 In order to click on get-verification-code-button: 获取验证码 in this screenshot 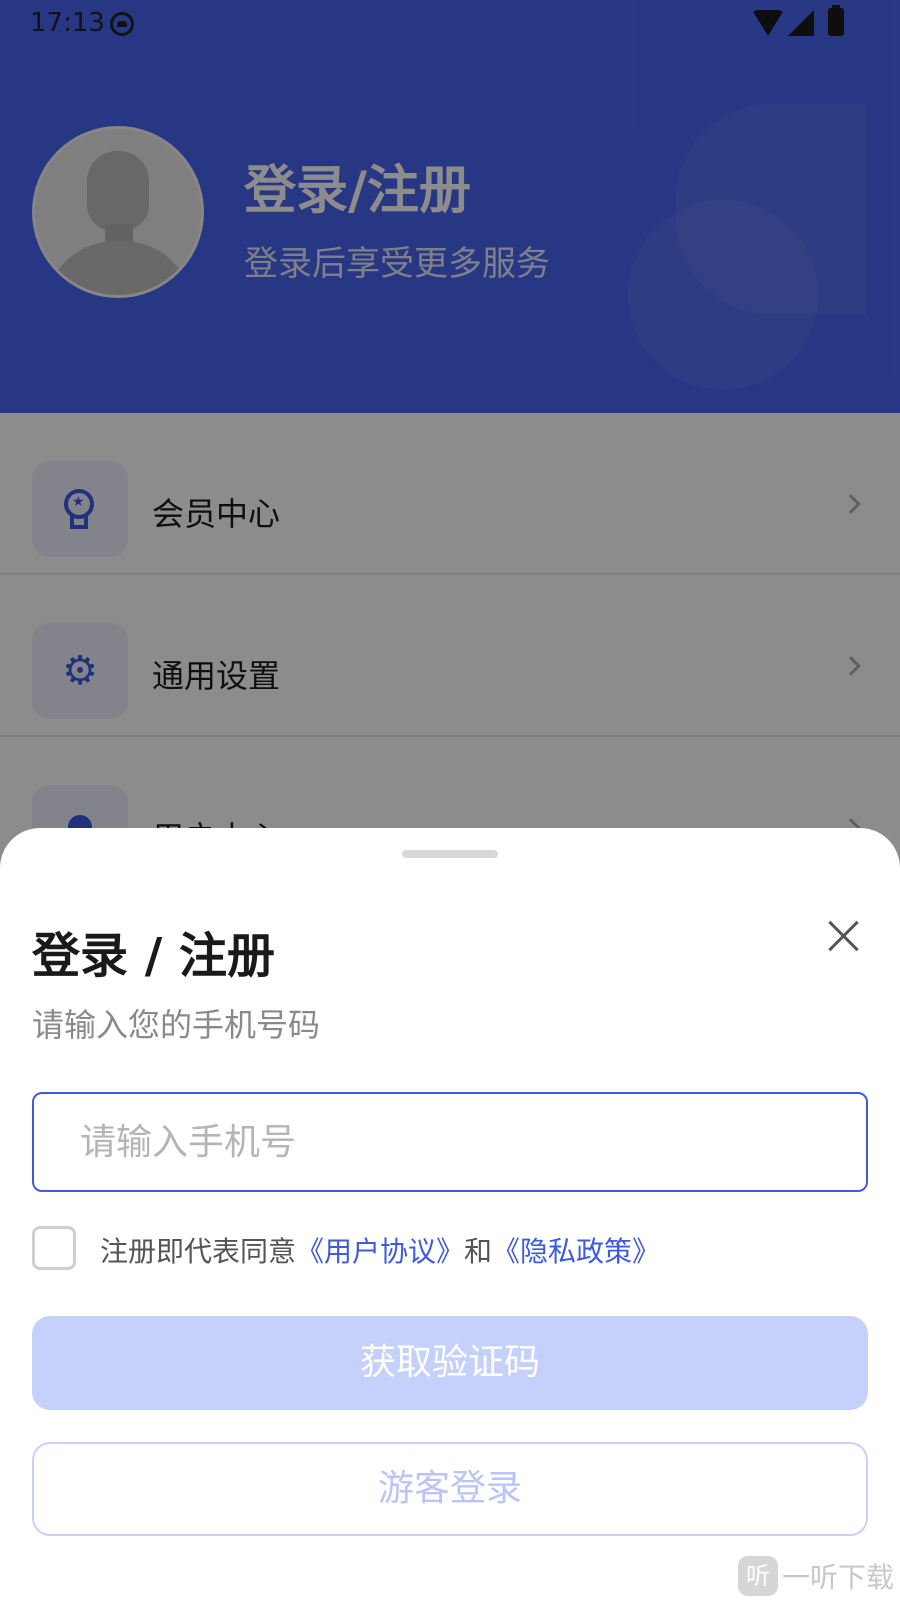, I will do `click(450, 1363)`.